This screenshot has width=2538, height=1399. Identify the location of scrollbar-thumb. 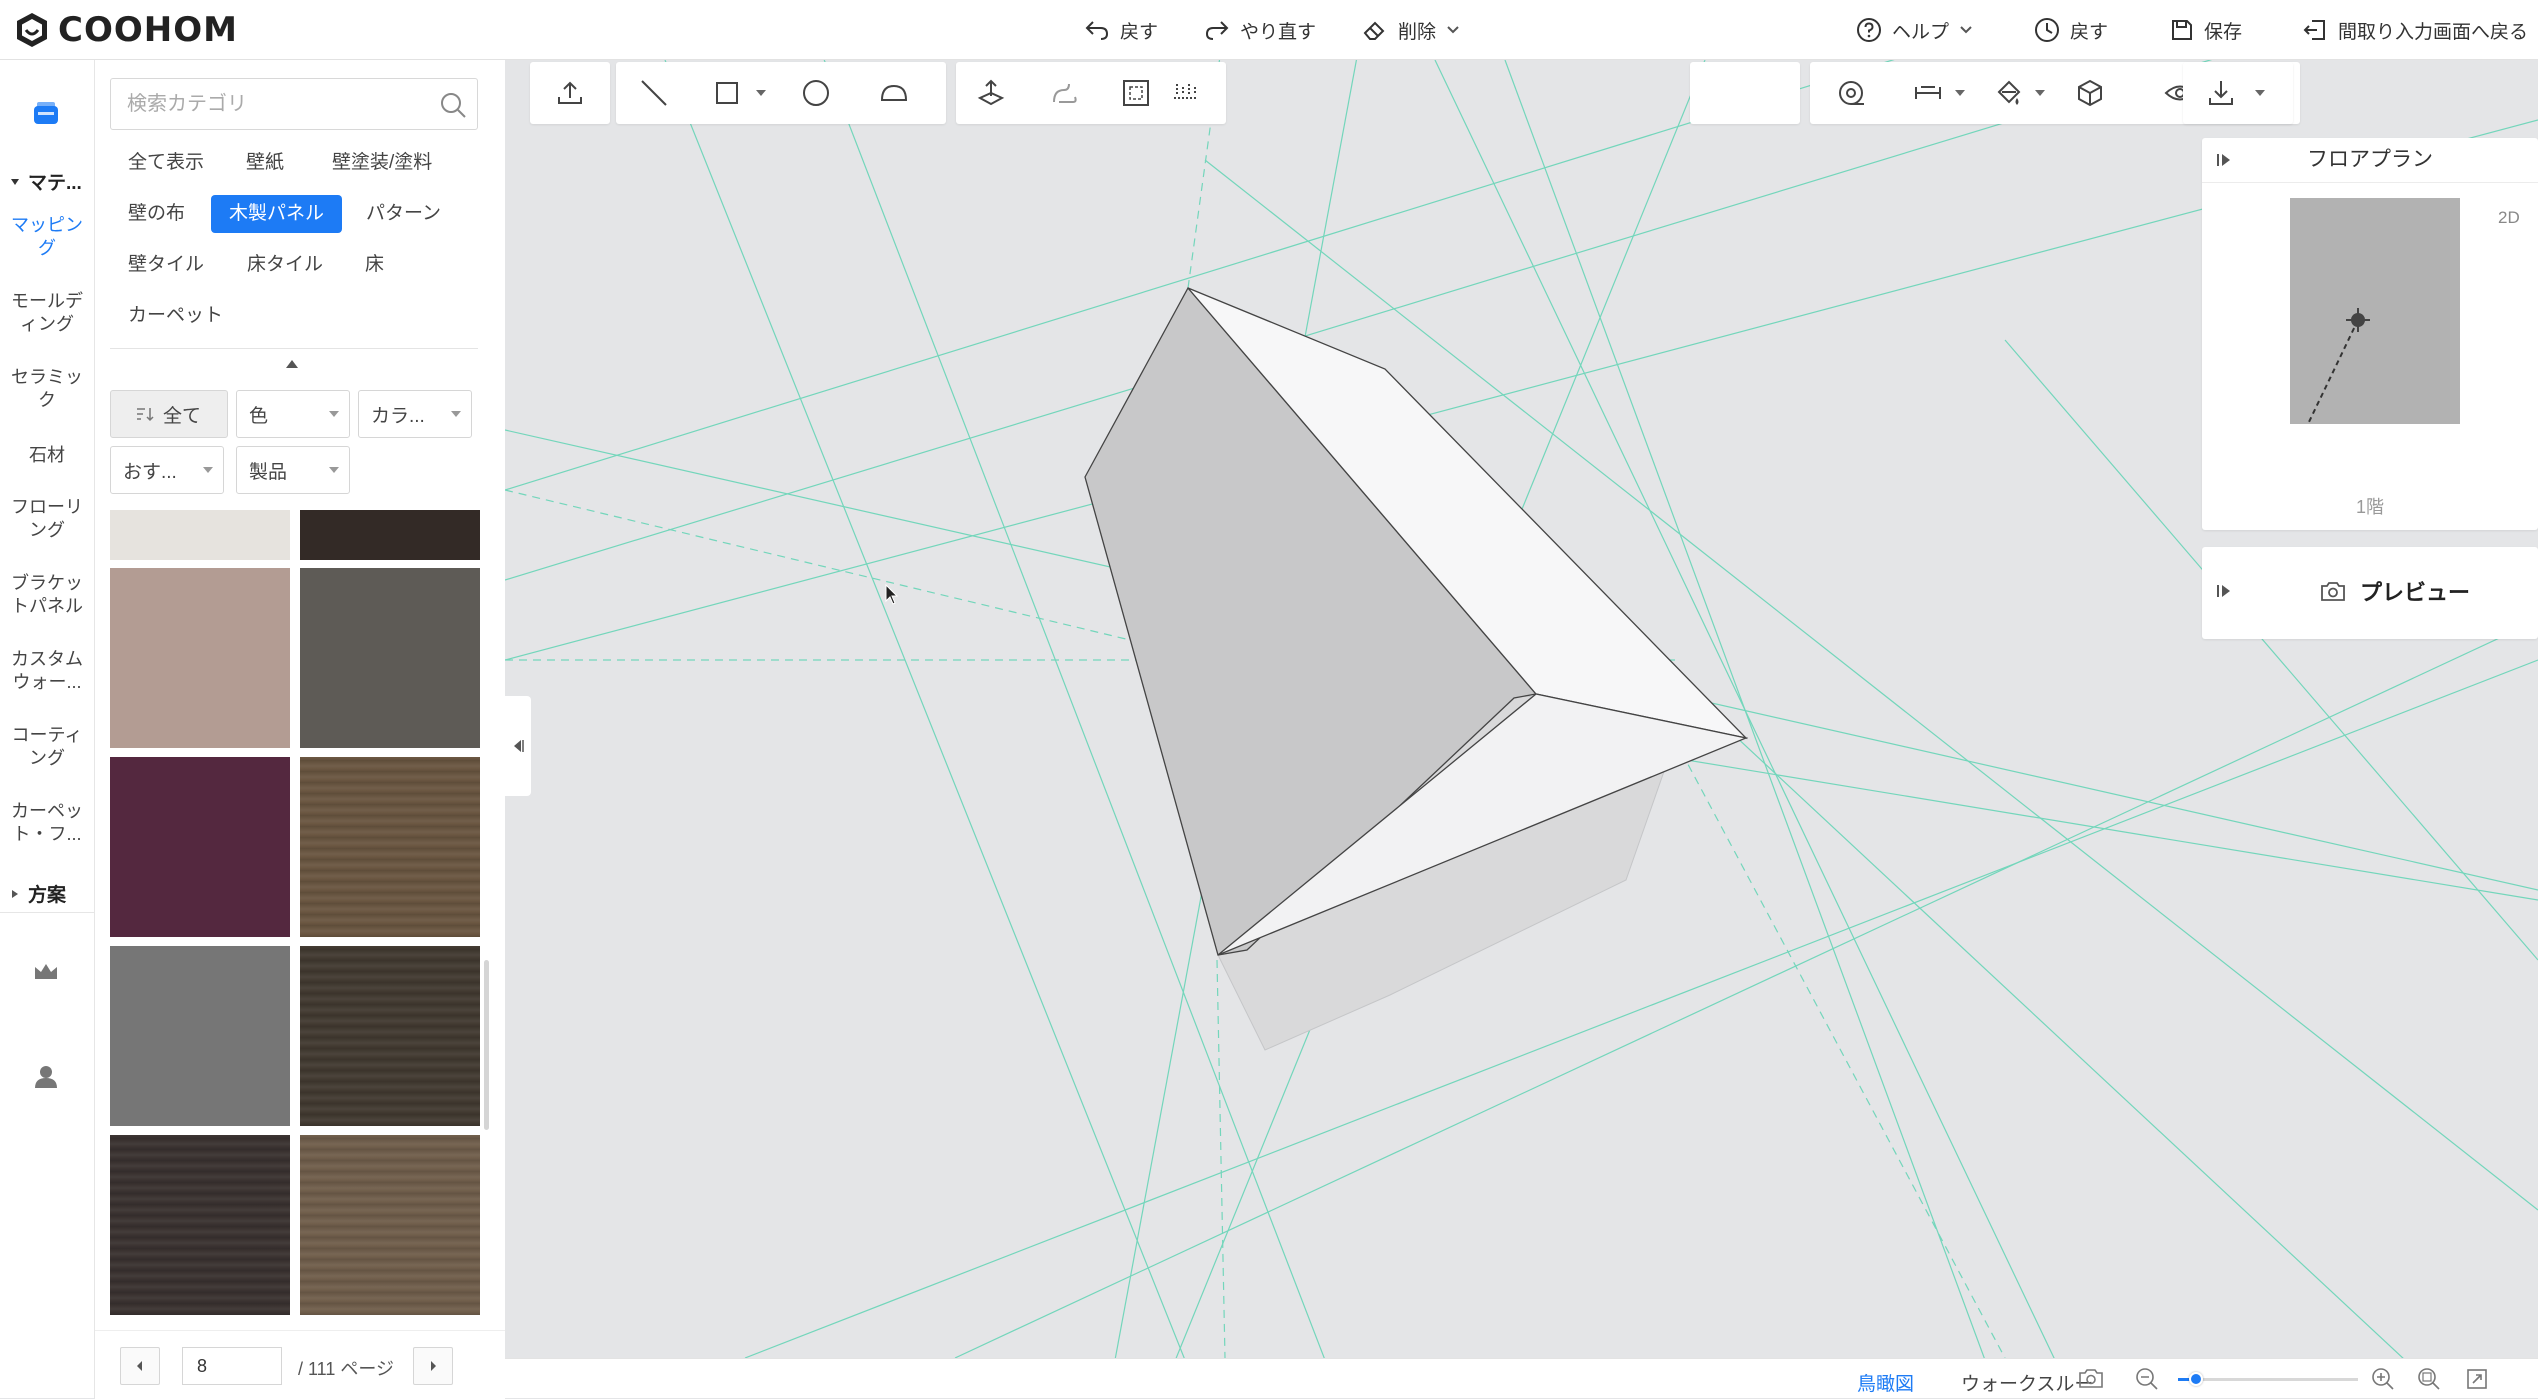
(486, 1045).